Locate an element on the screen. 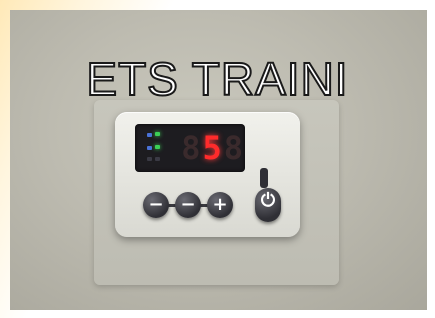 Image resolution: width=435 pixels, height=318 pixels. sensor-probe is located at coordinates (264, 178).